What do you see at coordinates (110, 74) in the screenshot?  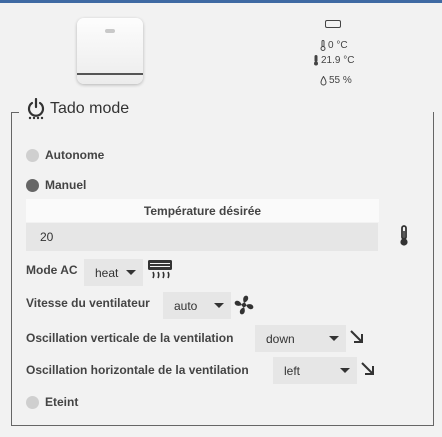 I see `device-stripe` at bounding box center [110, 74].